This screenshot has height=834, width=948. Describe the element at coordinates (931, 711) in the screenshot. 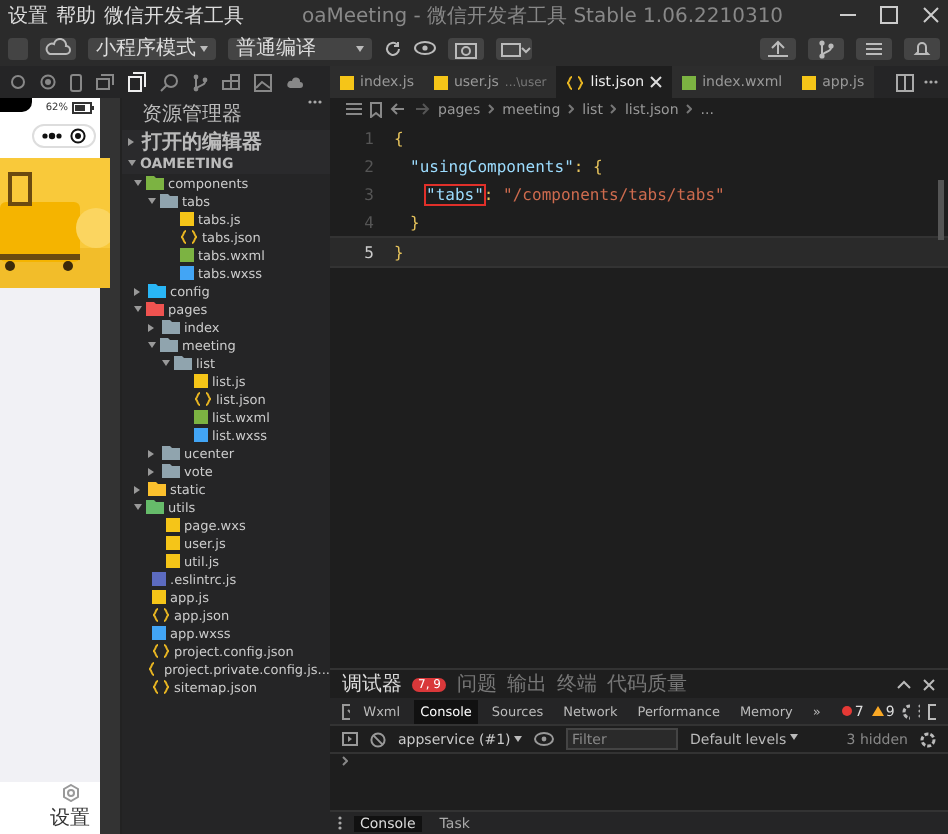

I see `dock-icon` at that location.